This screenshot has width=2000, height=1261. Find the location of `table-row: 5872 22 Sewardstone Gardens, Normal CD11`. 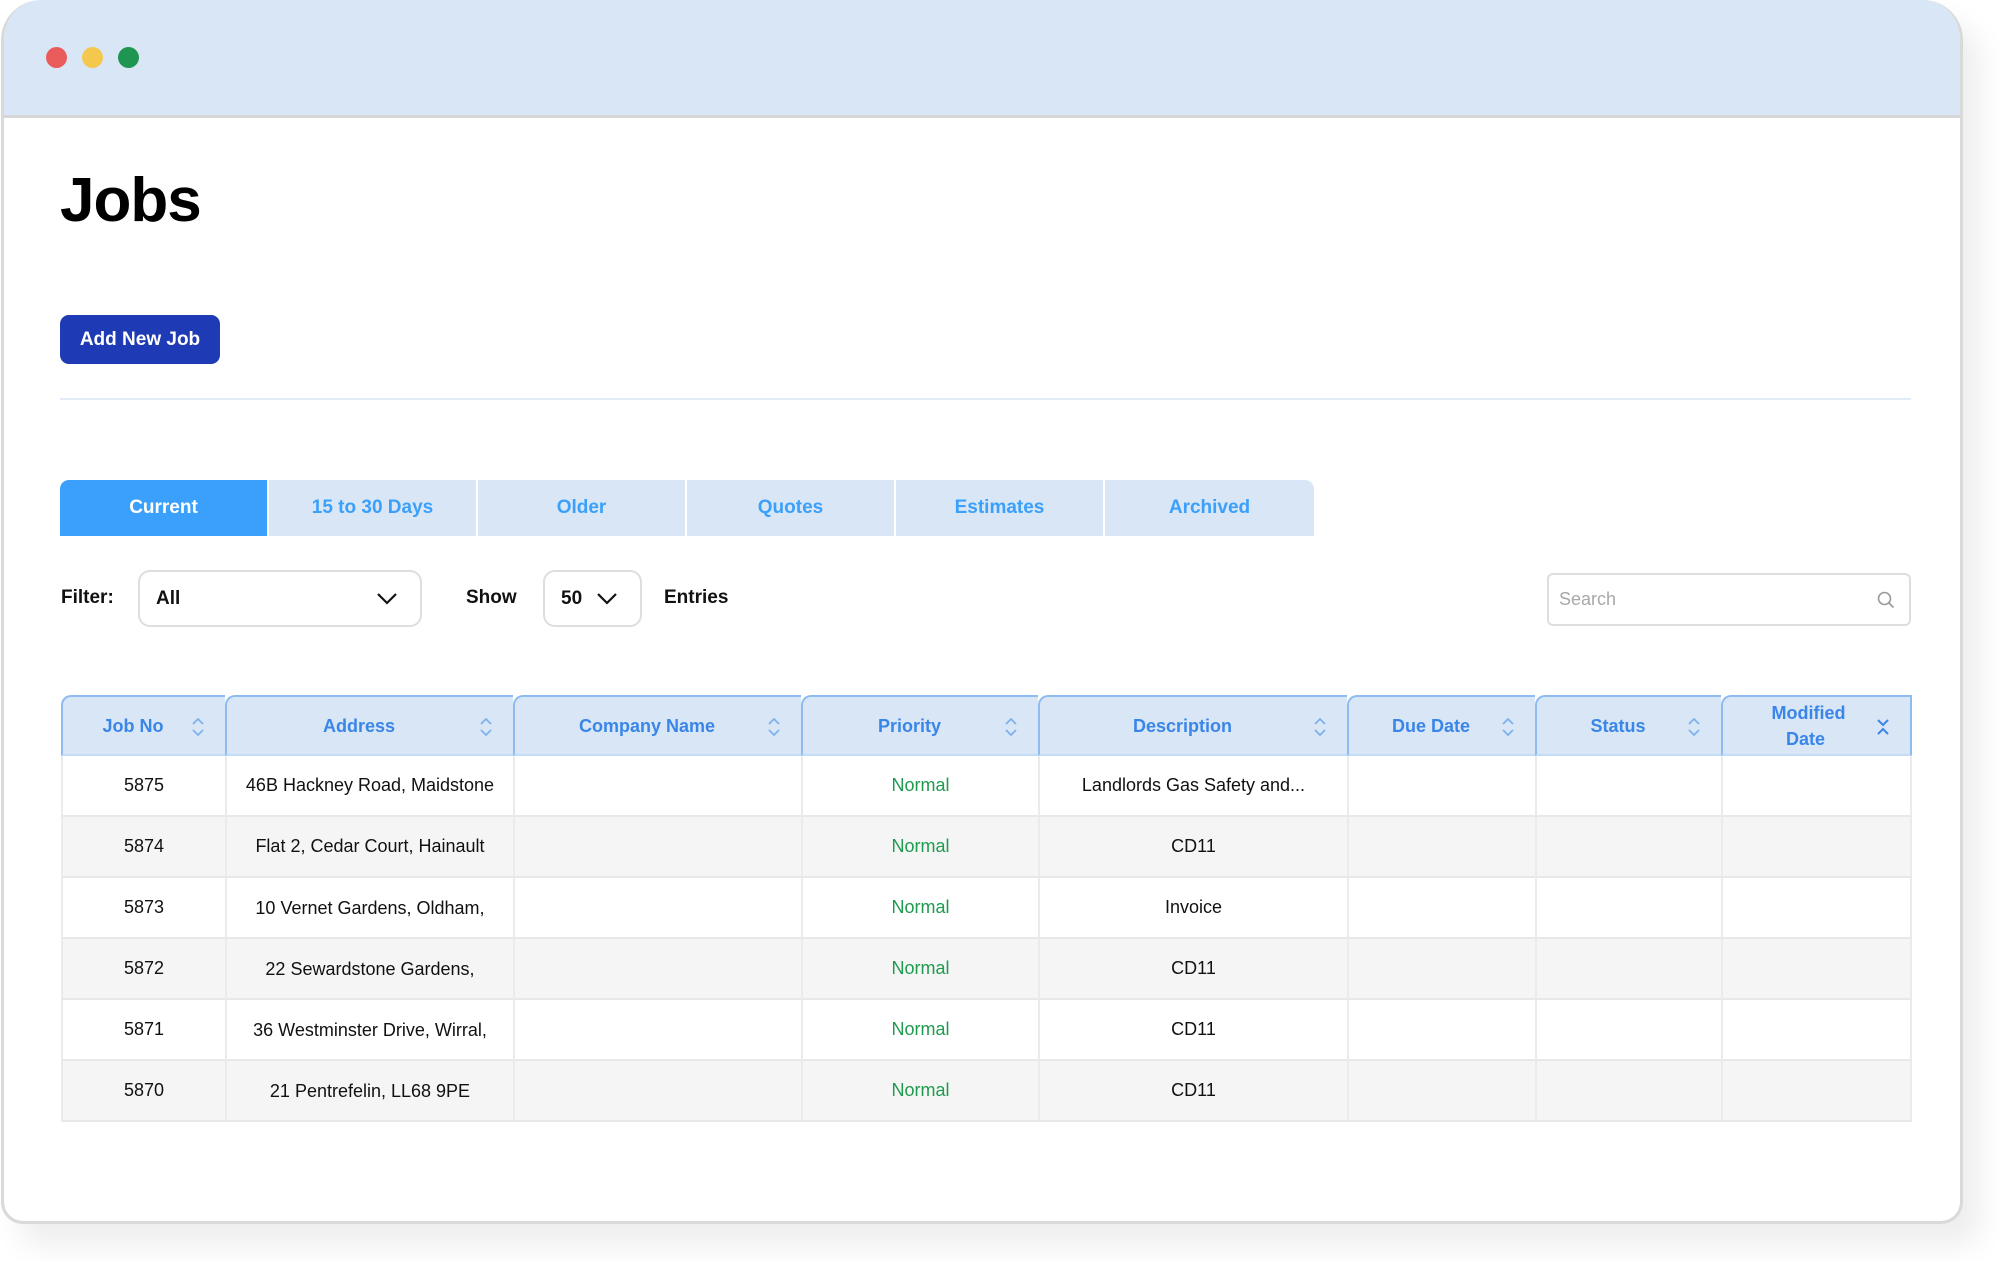

table-row: 5872 22 Sewardstone Gardens, Normal CD11 is located at coordinates (986, 969).